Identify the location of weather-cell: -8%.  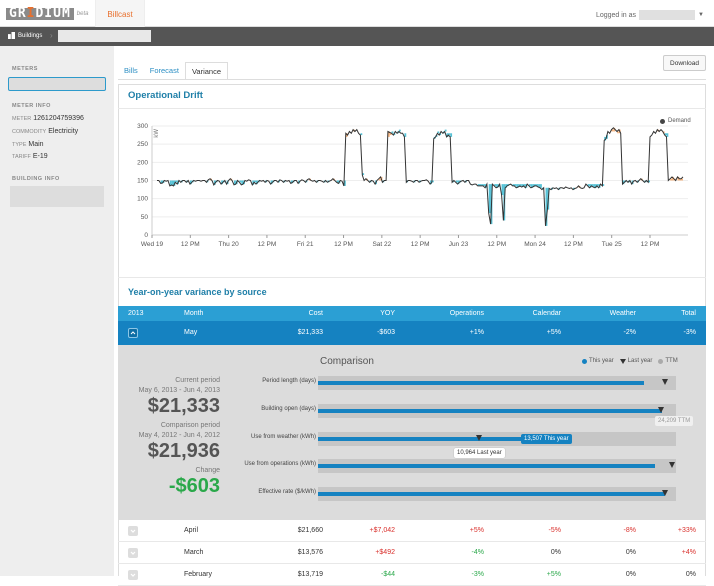
(629, 530).